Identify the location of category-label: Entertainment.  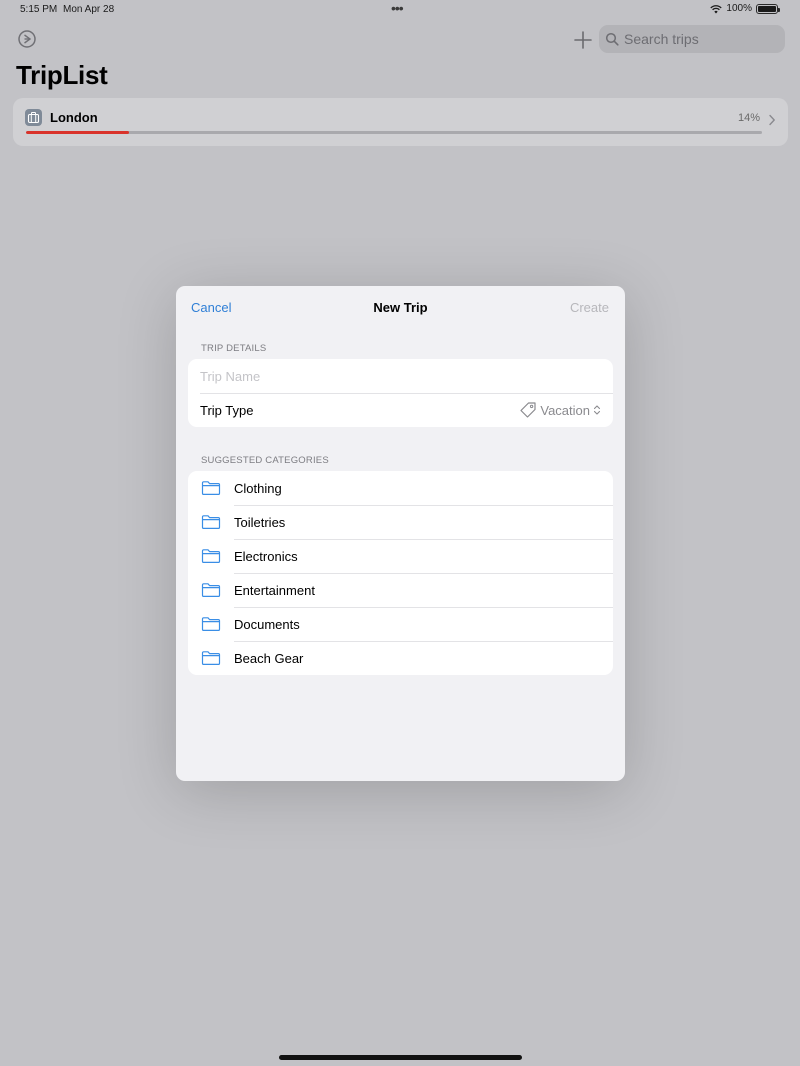
(274, 590).